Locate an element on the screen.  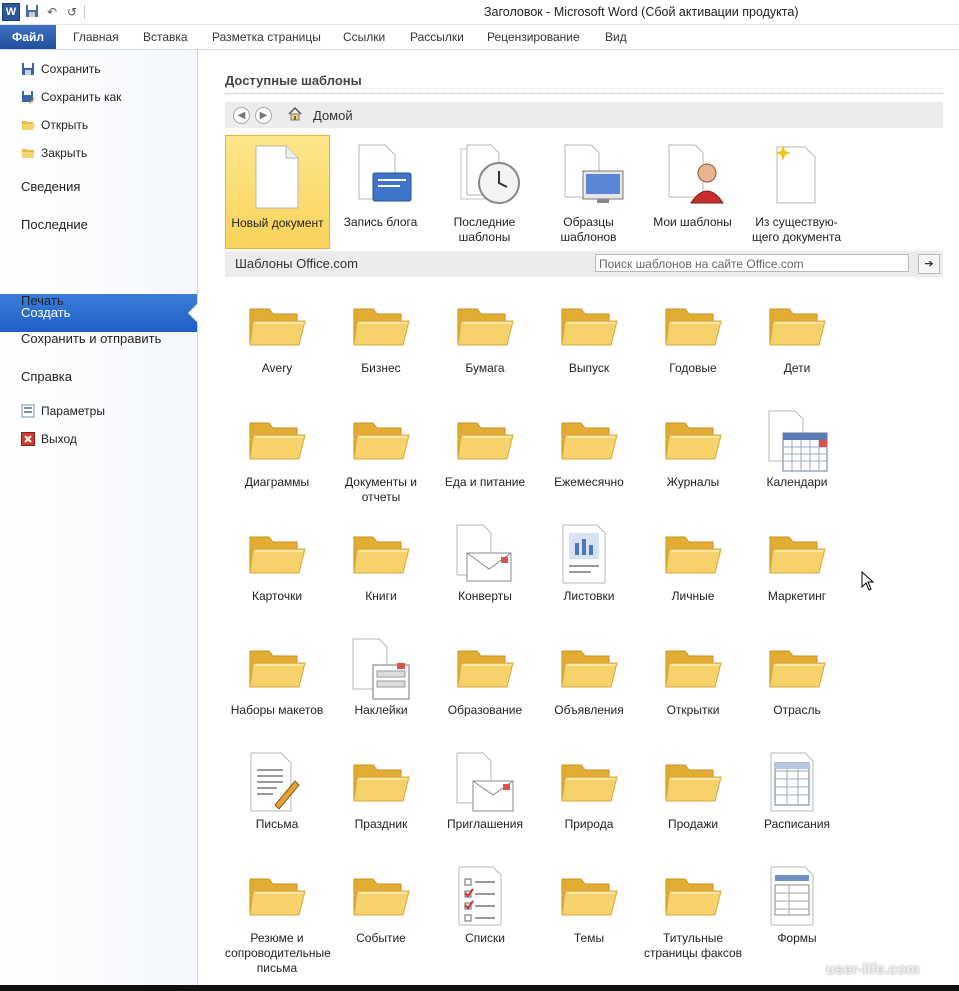
category-item: Списки is located at coordinates (485, 920).